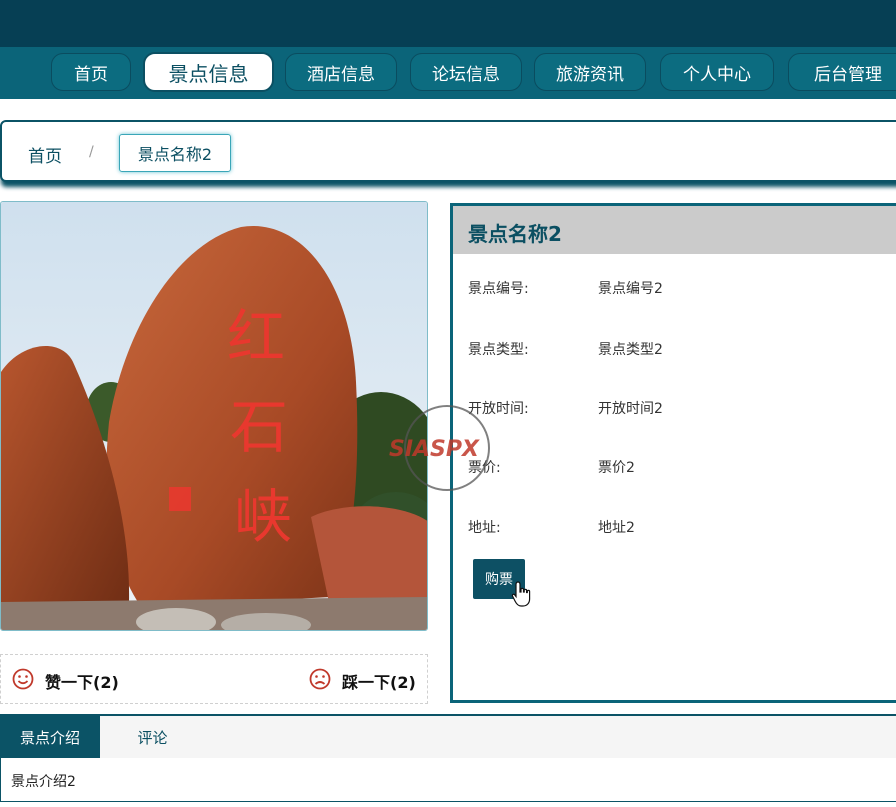  I want to click on nav-item-hotels: 酒店信息, so click(341, 72).